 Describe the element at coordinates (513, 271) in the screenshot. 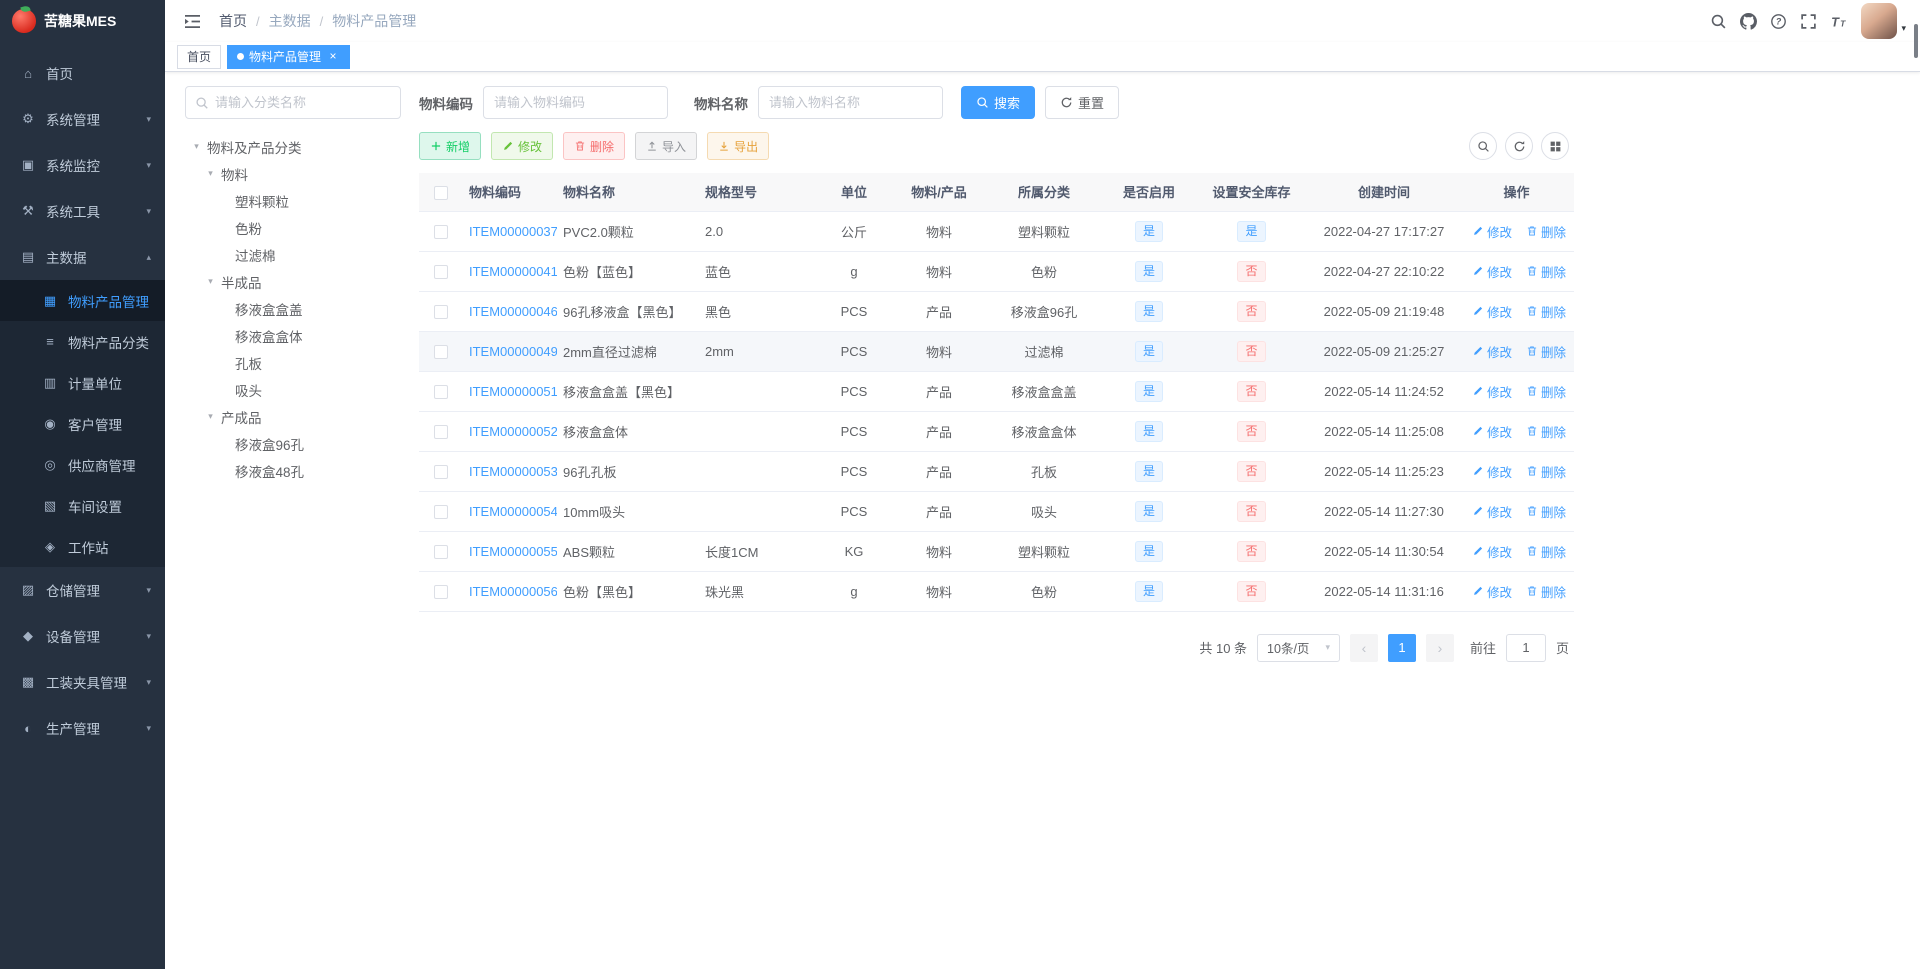

I see `material-code-link: ITEM00000041` at that location.